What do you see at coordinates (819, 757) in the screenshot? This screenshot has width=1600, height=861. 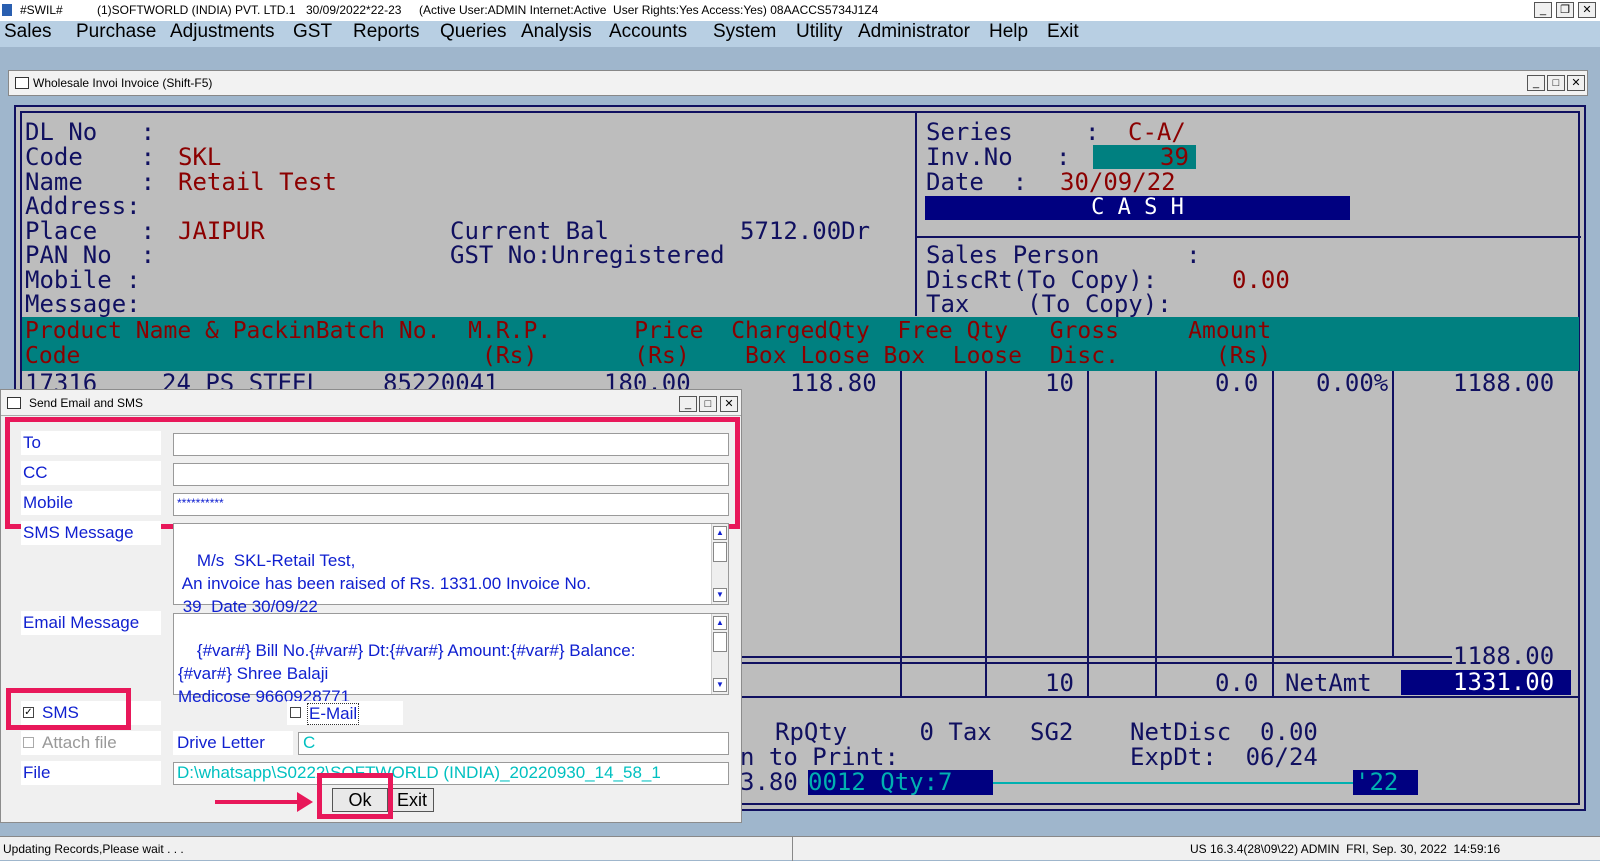 I see `to-print: n to Print:` at bounding box center [819, 757].